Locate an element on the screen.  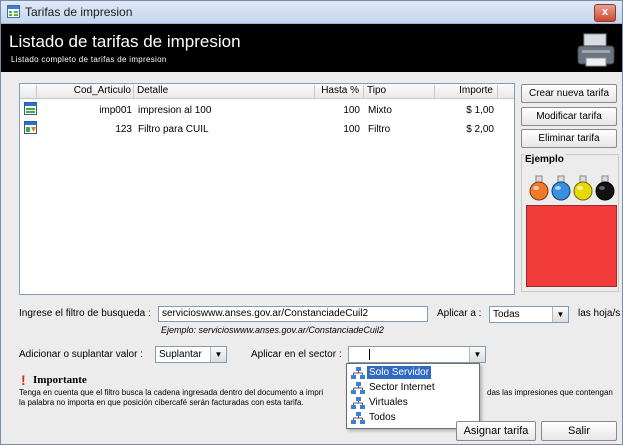
exit-button: Salir is located at coordinates (579, 431).